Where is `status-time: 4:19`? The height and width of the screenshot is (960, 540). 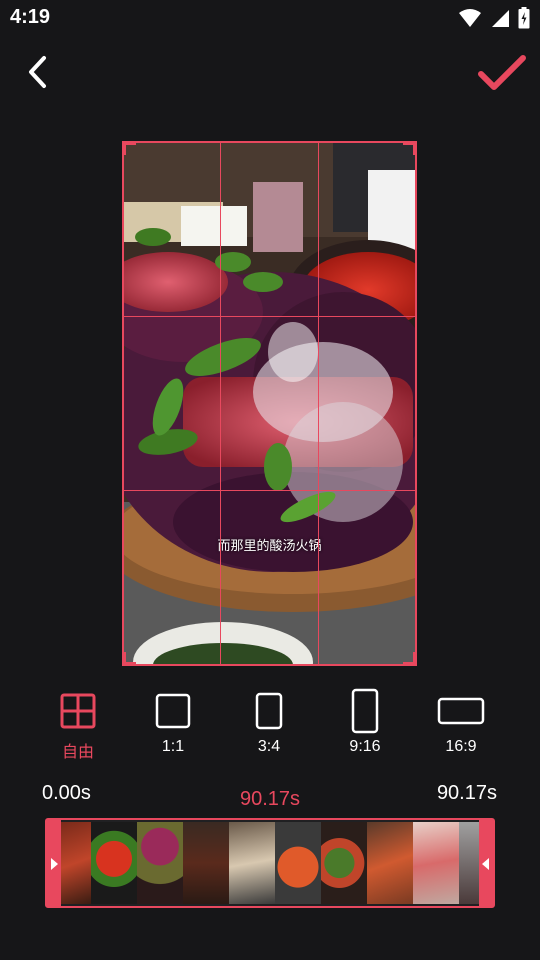
status-time: 4:19 is located at coordinates (30, 17).